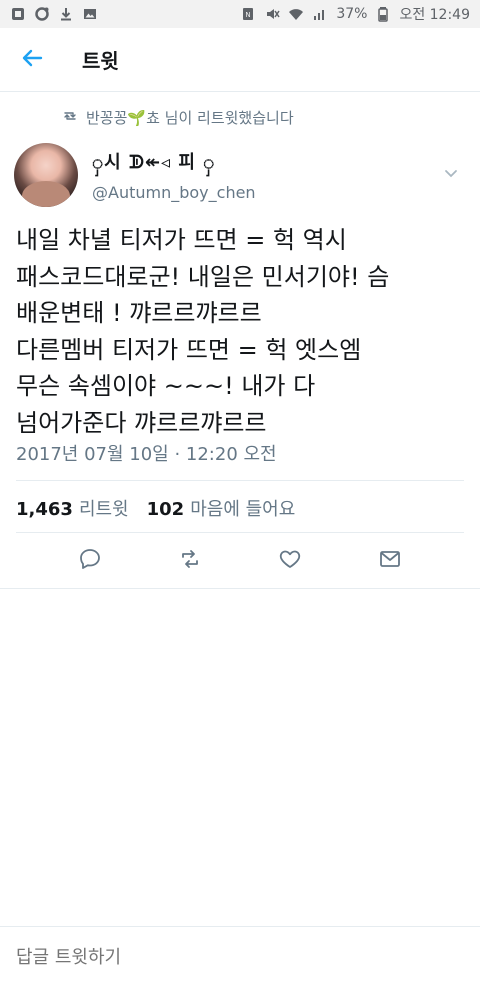 Image resolution: width=480 pixels, height=987 pixels. I want to click on svg-text: N, so click(248, 15).